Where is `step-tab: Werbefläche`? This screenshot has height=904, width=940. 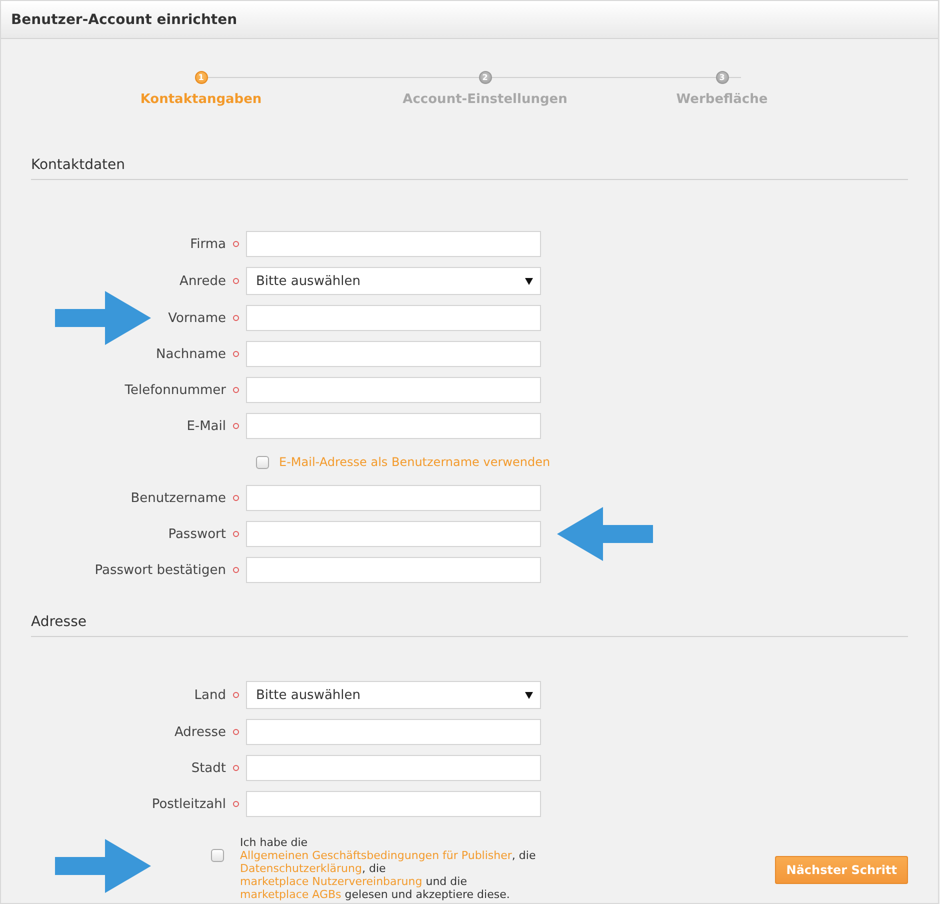
step-tab: Werbefläche is located at coordinates (722, 99).